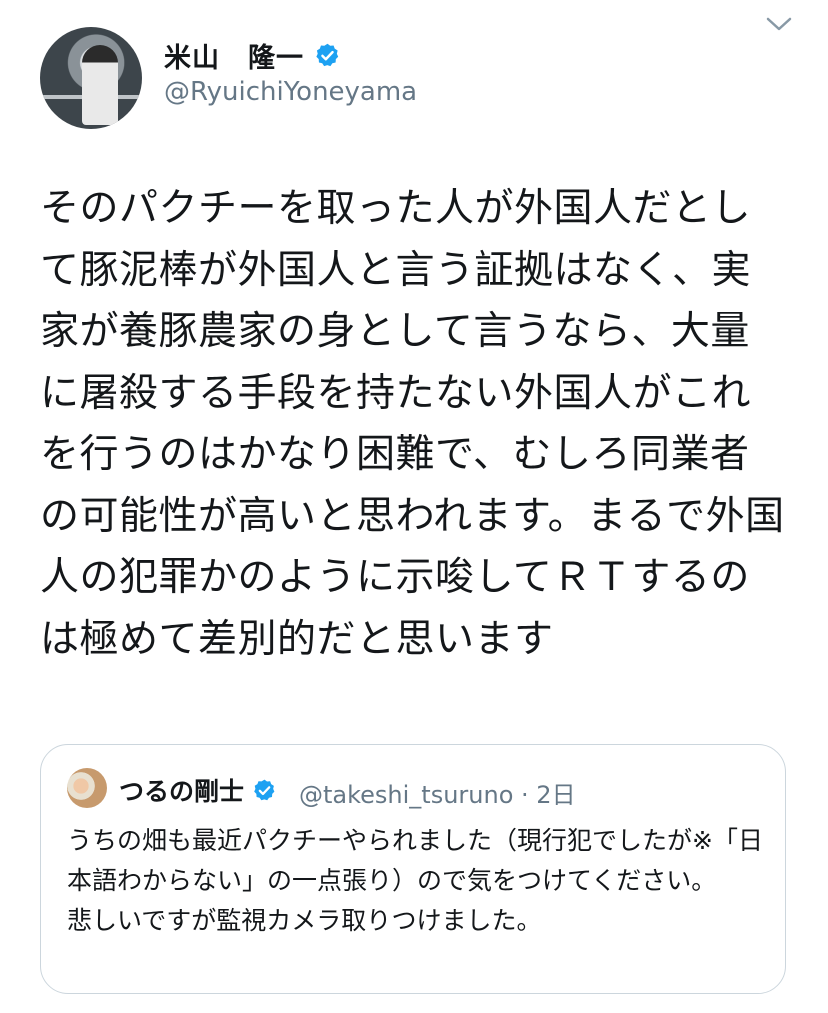  I want to click on author-handle: @RyuichiYoneyama, so click(290, 92).